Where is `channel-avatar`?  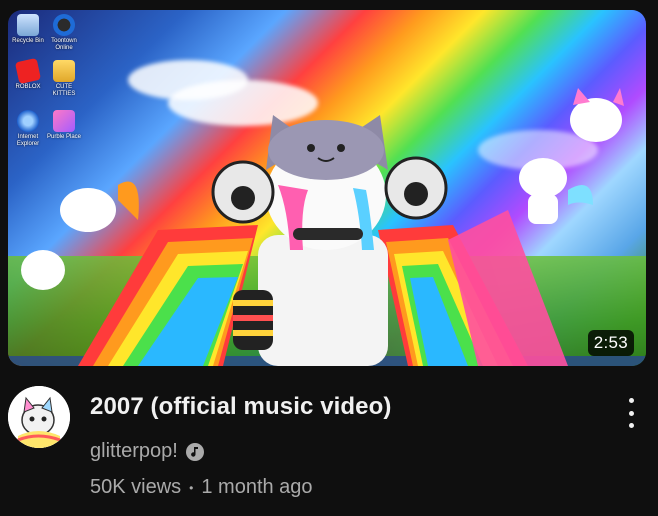 channel-avatar is located at coordinates (39, 417).